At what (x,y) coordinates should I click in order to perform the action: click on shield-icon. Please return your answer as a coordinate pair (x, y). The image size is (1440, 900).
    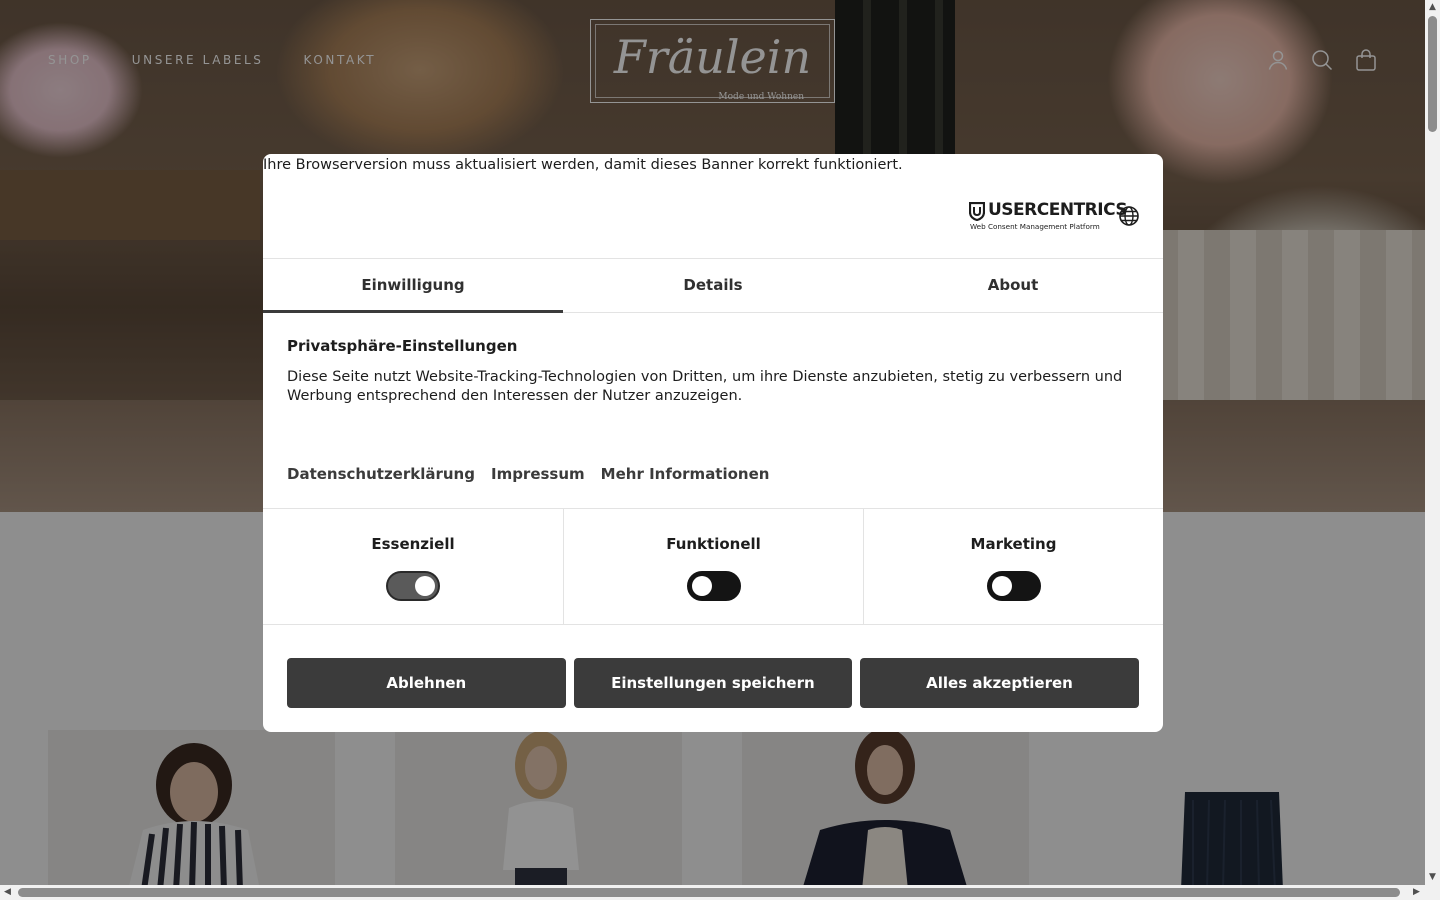
    Looking at the image, I should click on (977, 211).